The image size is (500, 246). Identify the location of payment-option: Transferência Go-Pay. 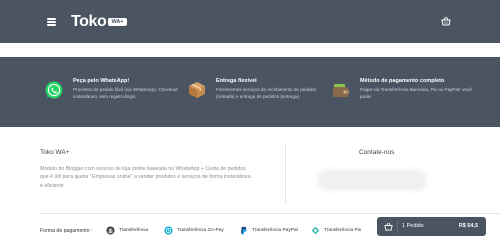
(194, 230).